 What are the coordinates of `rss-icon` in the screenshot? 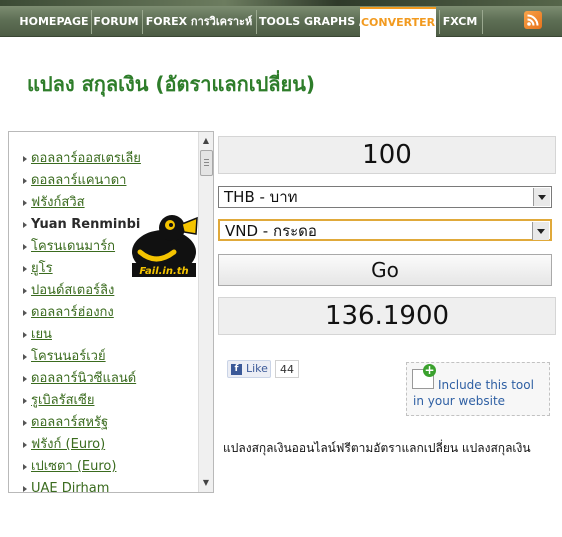 It's located at (533, 20).